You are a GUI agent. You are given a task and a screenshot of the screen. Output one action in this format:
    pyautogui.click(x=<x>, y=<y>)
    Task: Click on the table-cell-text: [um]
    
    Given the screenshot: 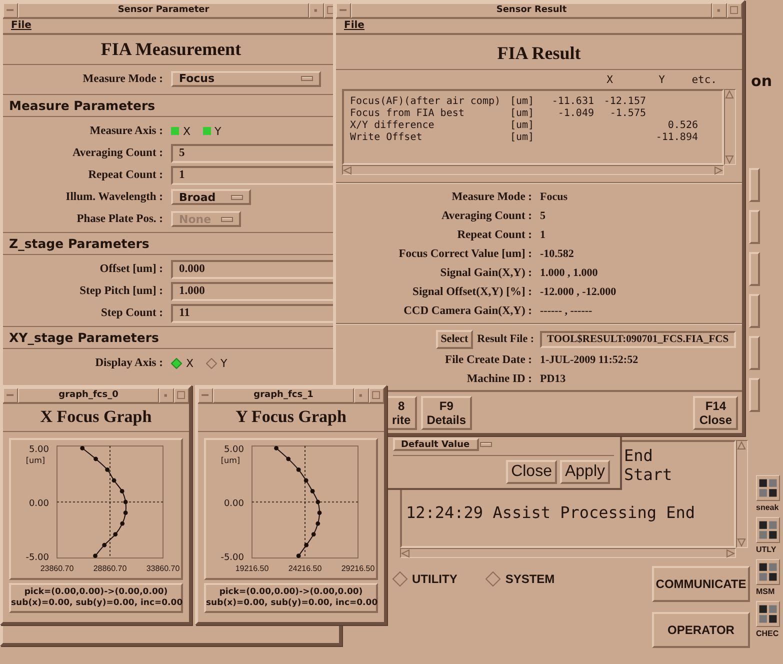 What is the action you would take?
    pyautogui.click(x=523, y=102)
    